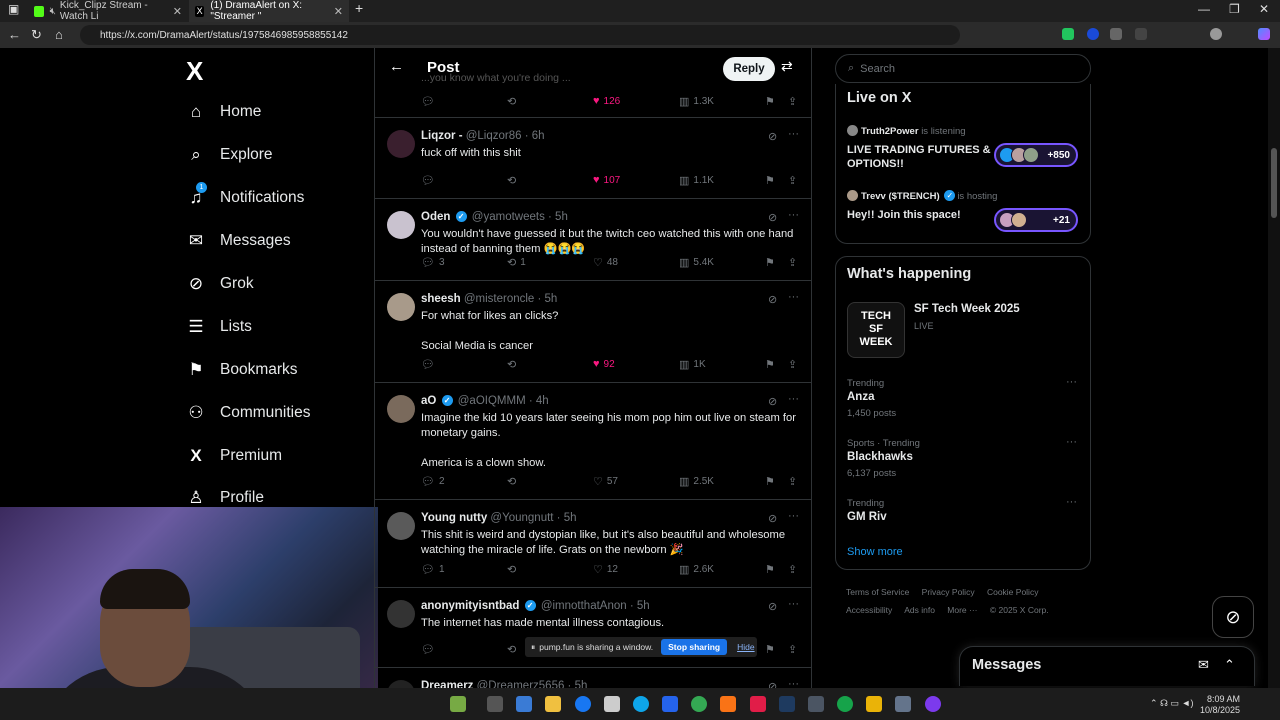 Image resolution: width=1280 pixels, height=720 pixels. What do you see at coordinates (749, 69) in the screenshot?
I see `reply-button: Reply` at bounding box center [749, 69].